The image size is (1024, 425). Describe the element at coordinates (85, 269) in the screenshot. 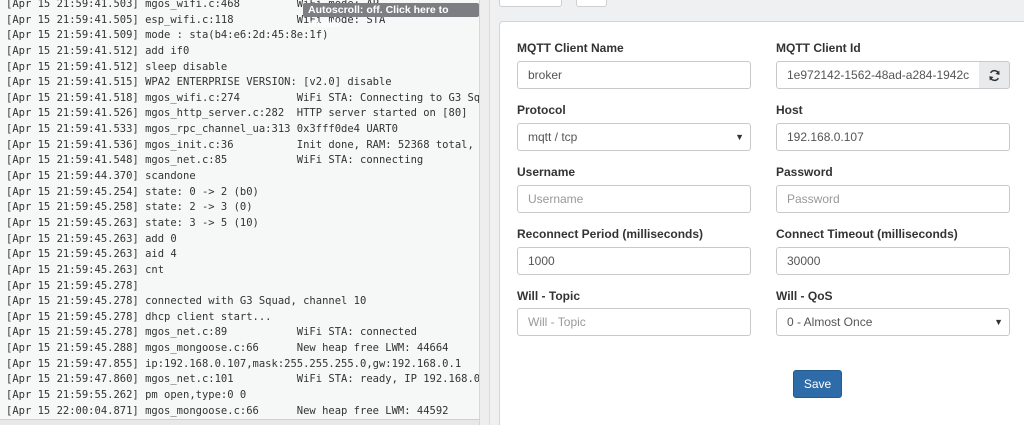

I see `log-line: [Apr 15 21:59:45.263] cnt` at that location.